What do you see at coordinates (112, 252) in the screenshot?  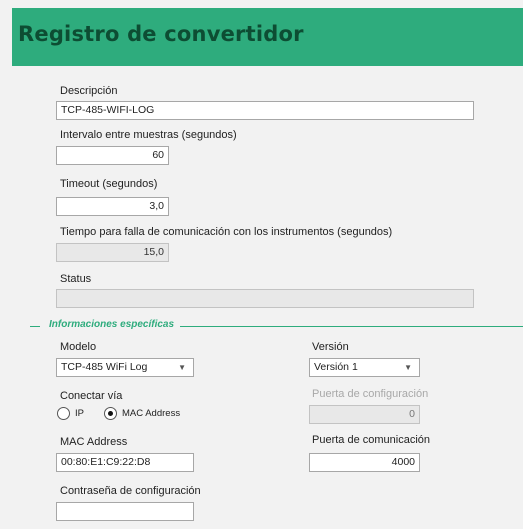 I see `failure-time-field: 15,0` at bounding box center [112, 252].